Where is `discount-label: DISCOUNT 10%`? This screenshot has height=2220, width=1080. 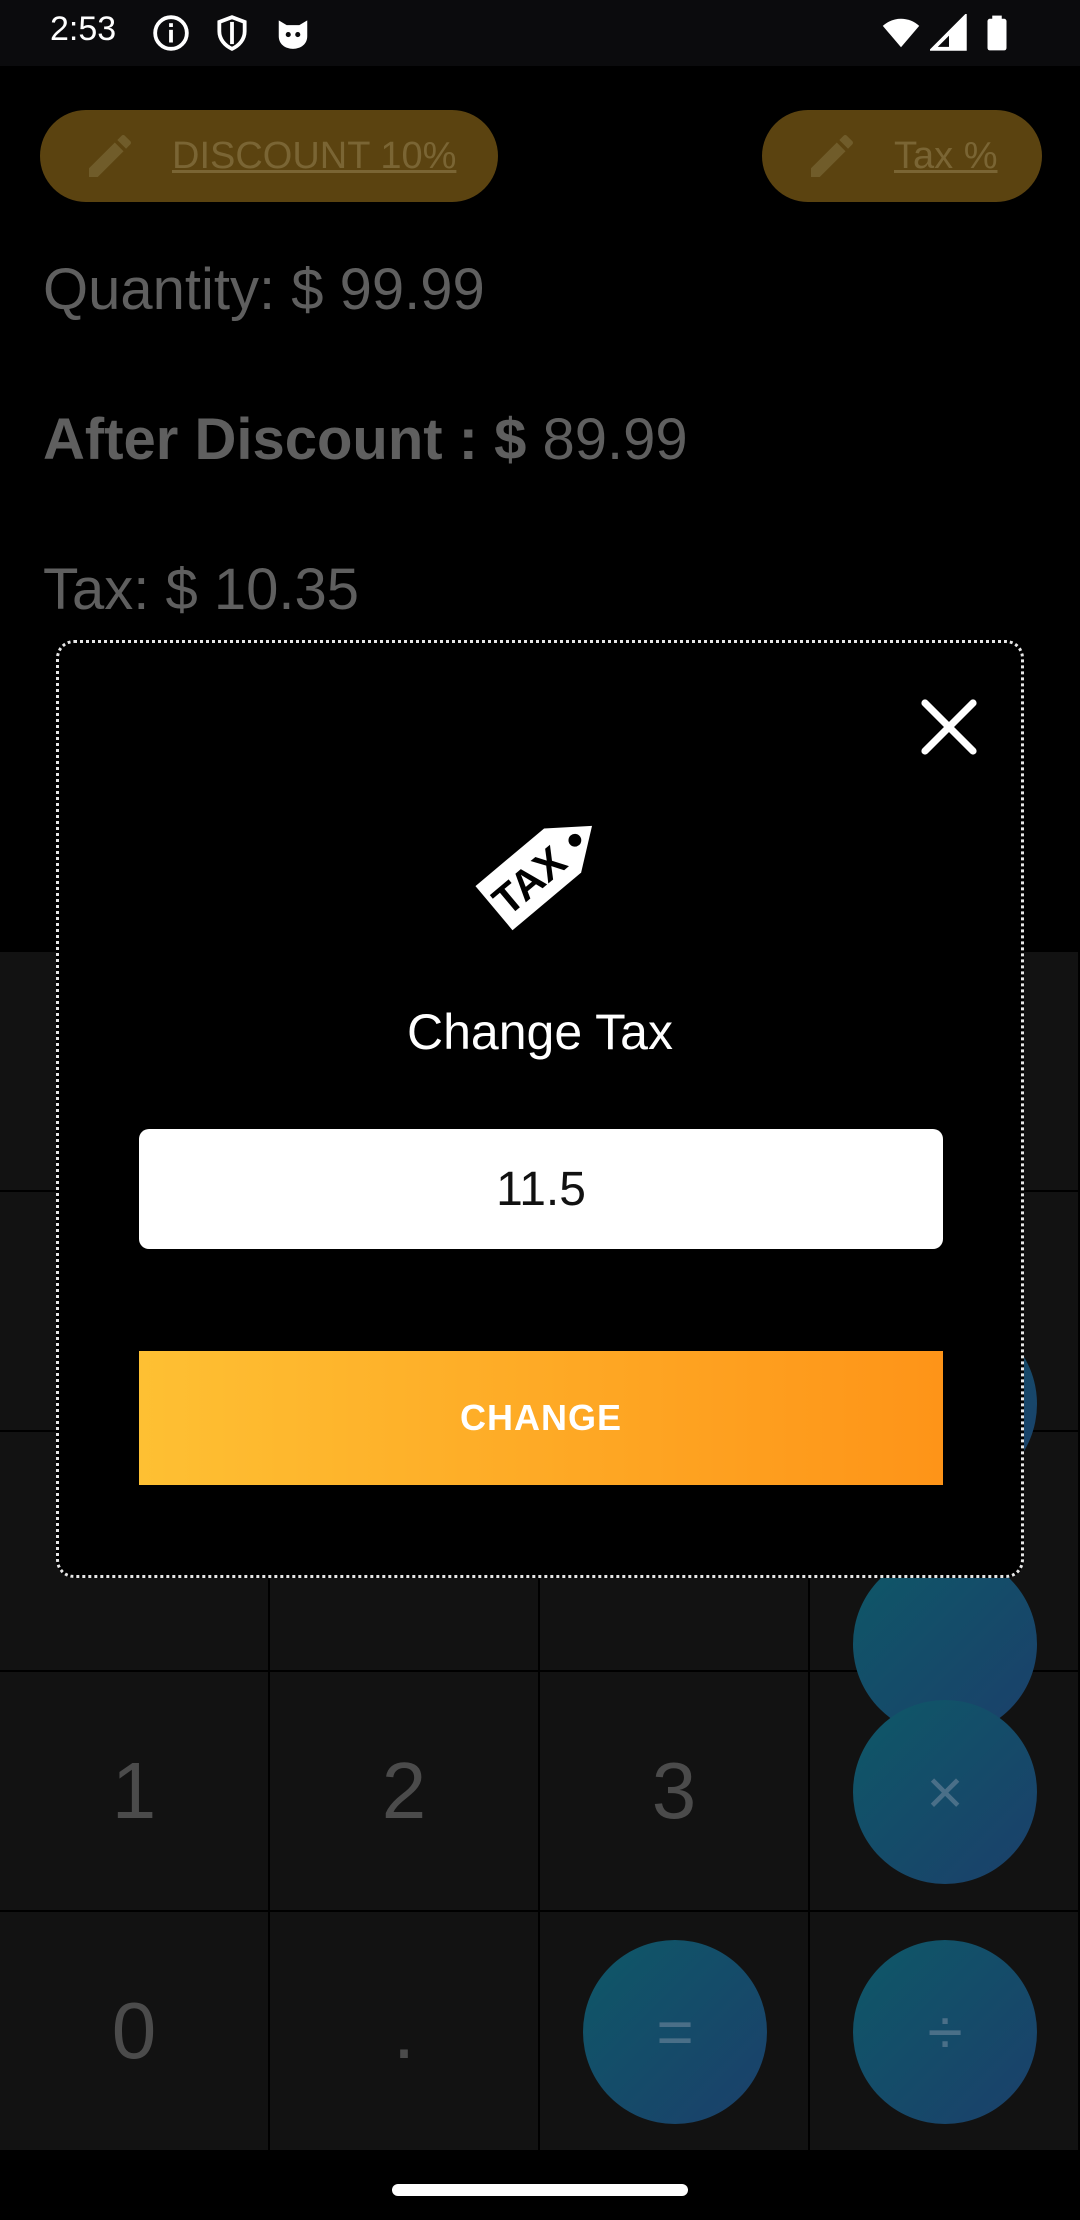 discount-label: DISCOUNT 10% is located at coordinates (314, 155).